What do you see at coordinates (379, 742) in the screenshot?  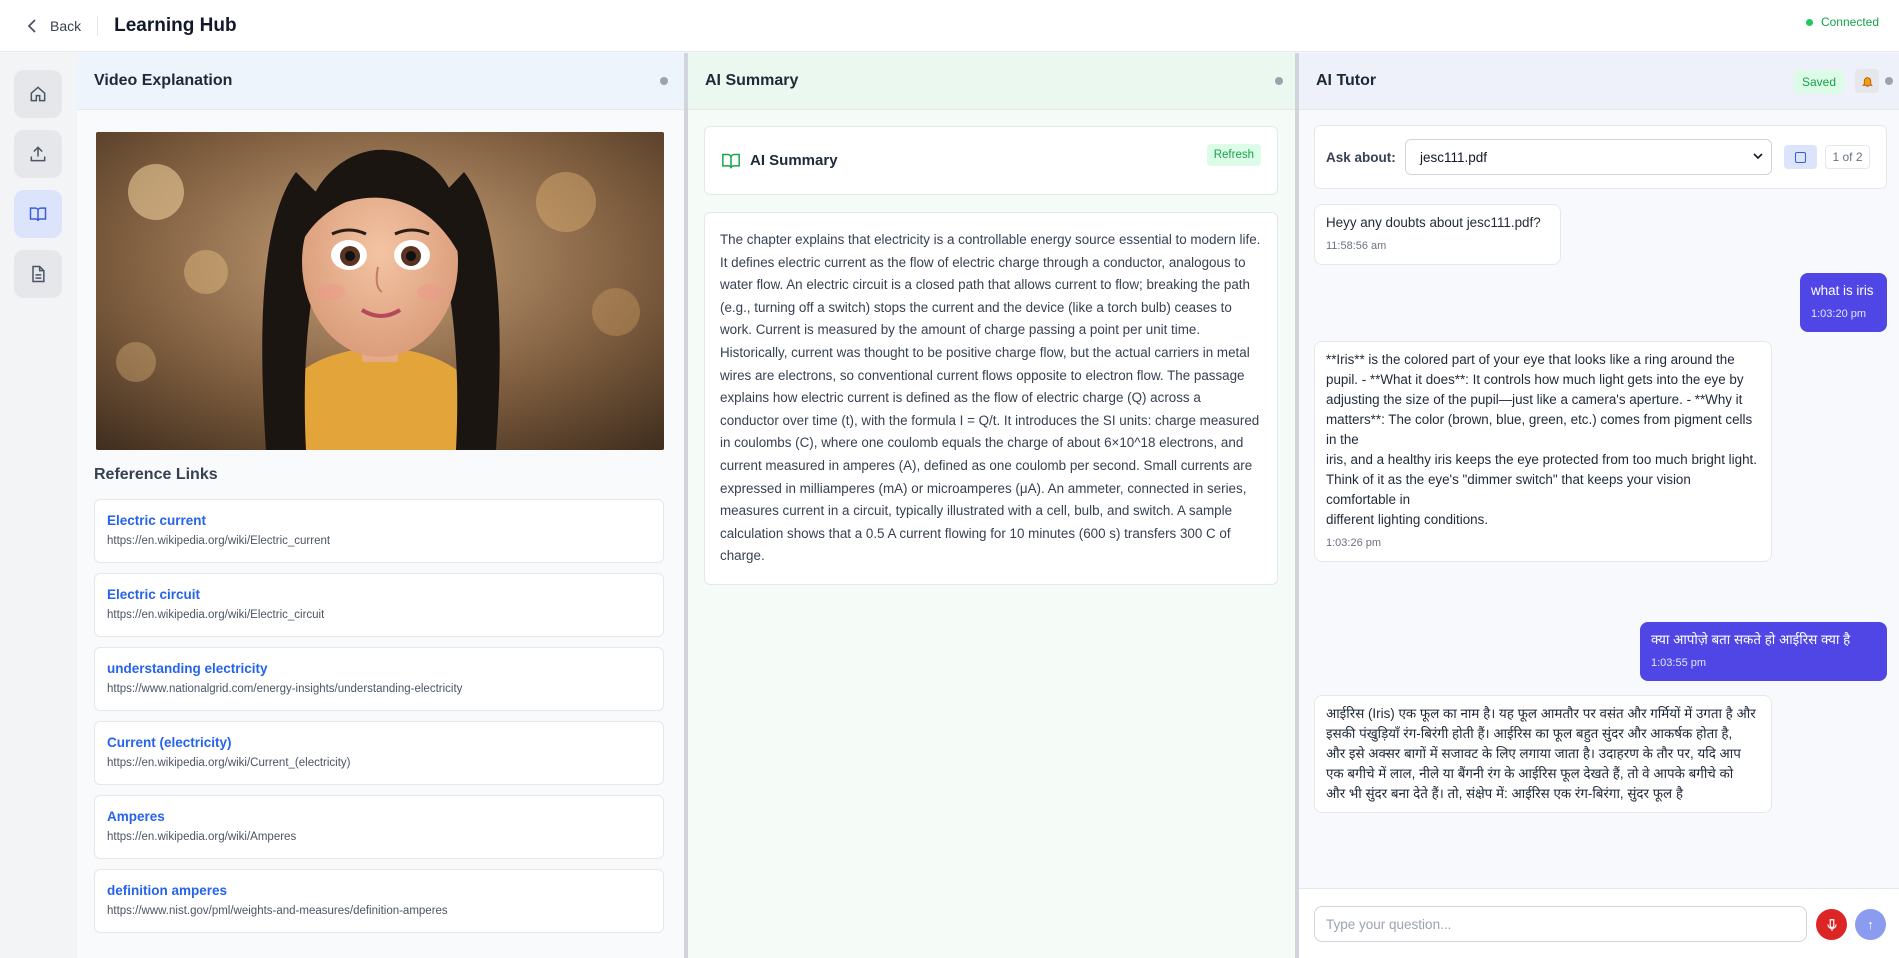 I see `reference-link-title: Current (electricity)` at bounding box center [379, 742].